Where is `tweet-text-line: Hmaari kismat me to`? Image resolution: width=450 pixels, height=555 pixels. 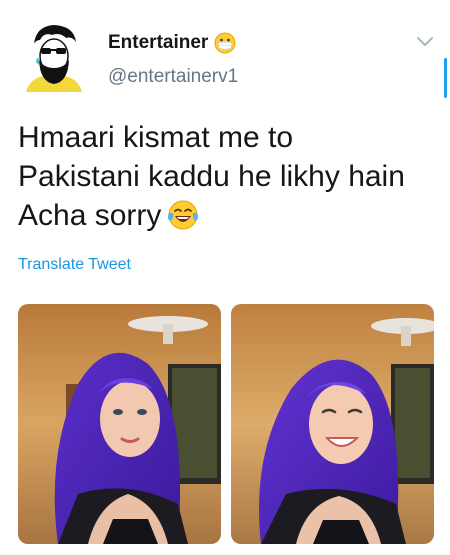 tweet-text-line: Hmaari kismat me to is located at coordinates (156, 137).